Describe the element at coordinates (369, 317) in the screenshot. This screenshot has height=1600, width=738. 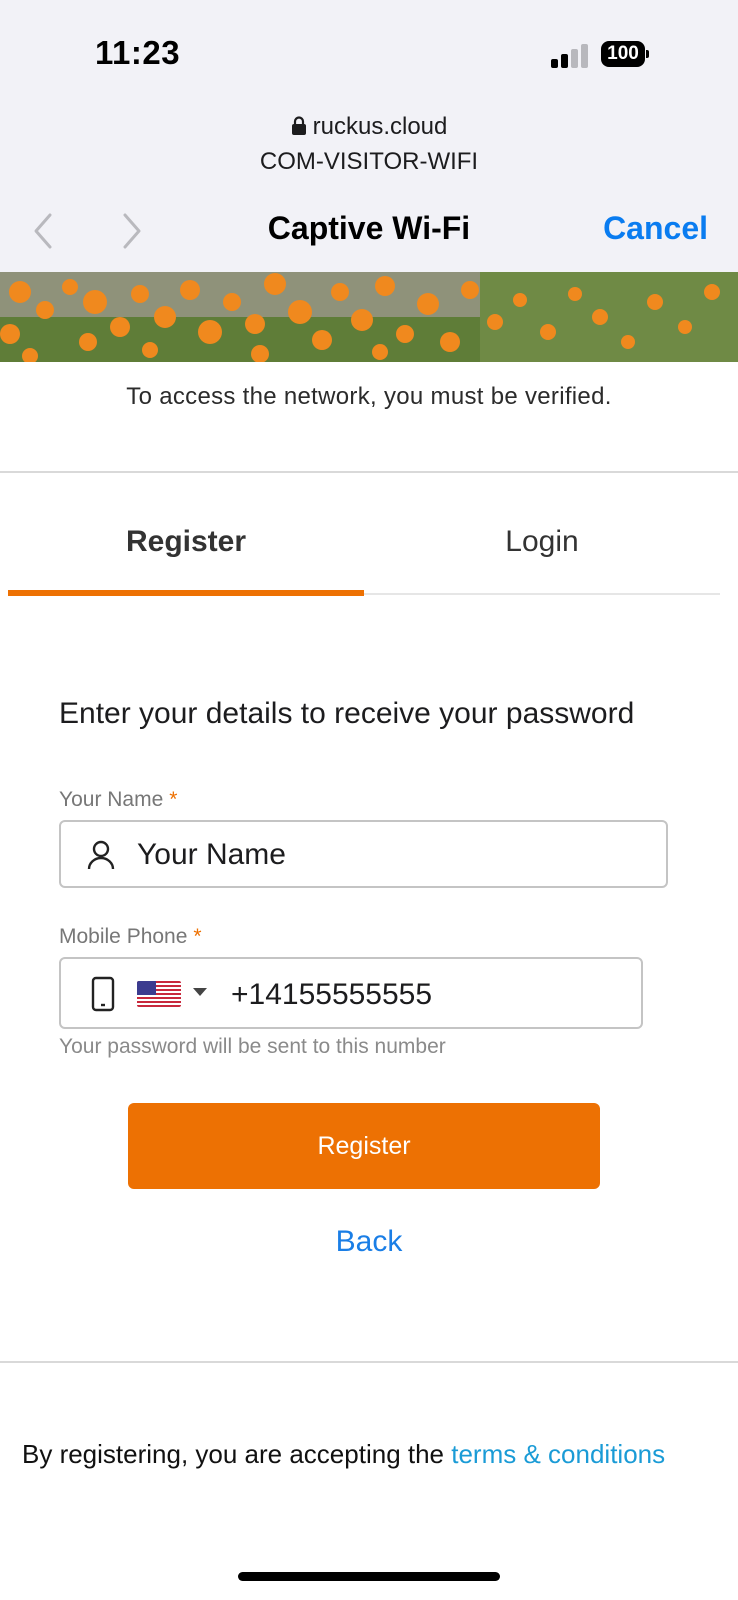
I see `header-banner-image` at that location.